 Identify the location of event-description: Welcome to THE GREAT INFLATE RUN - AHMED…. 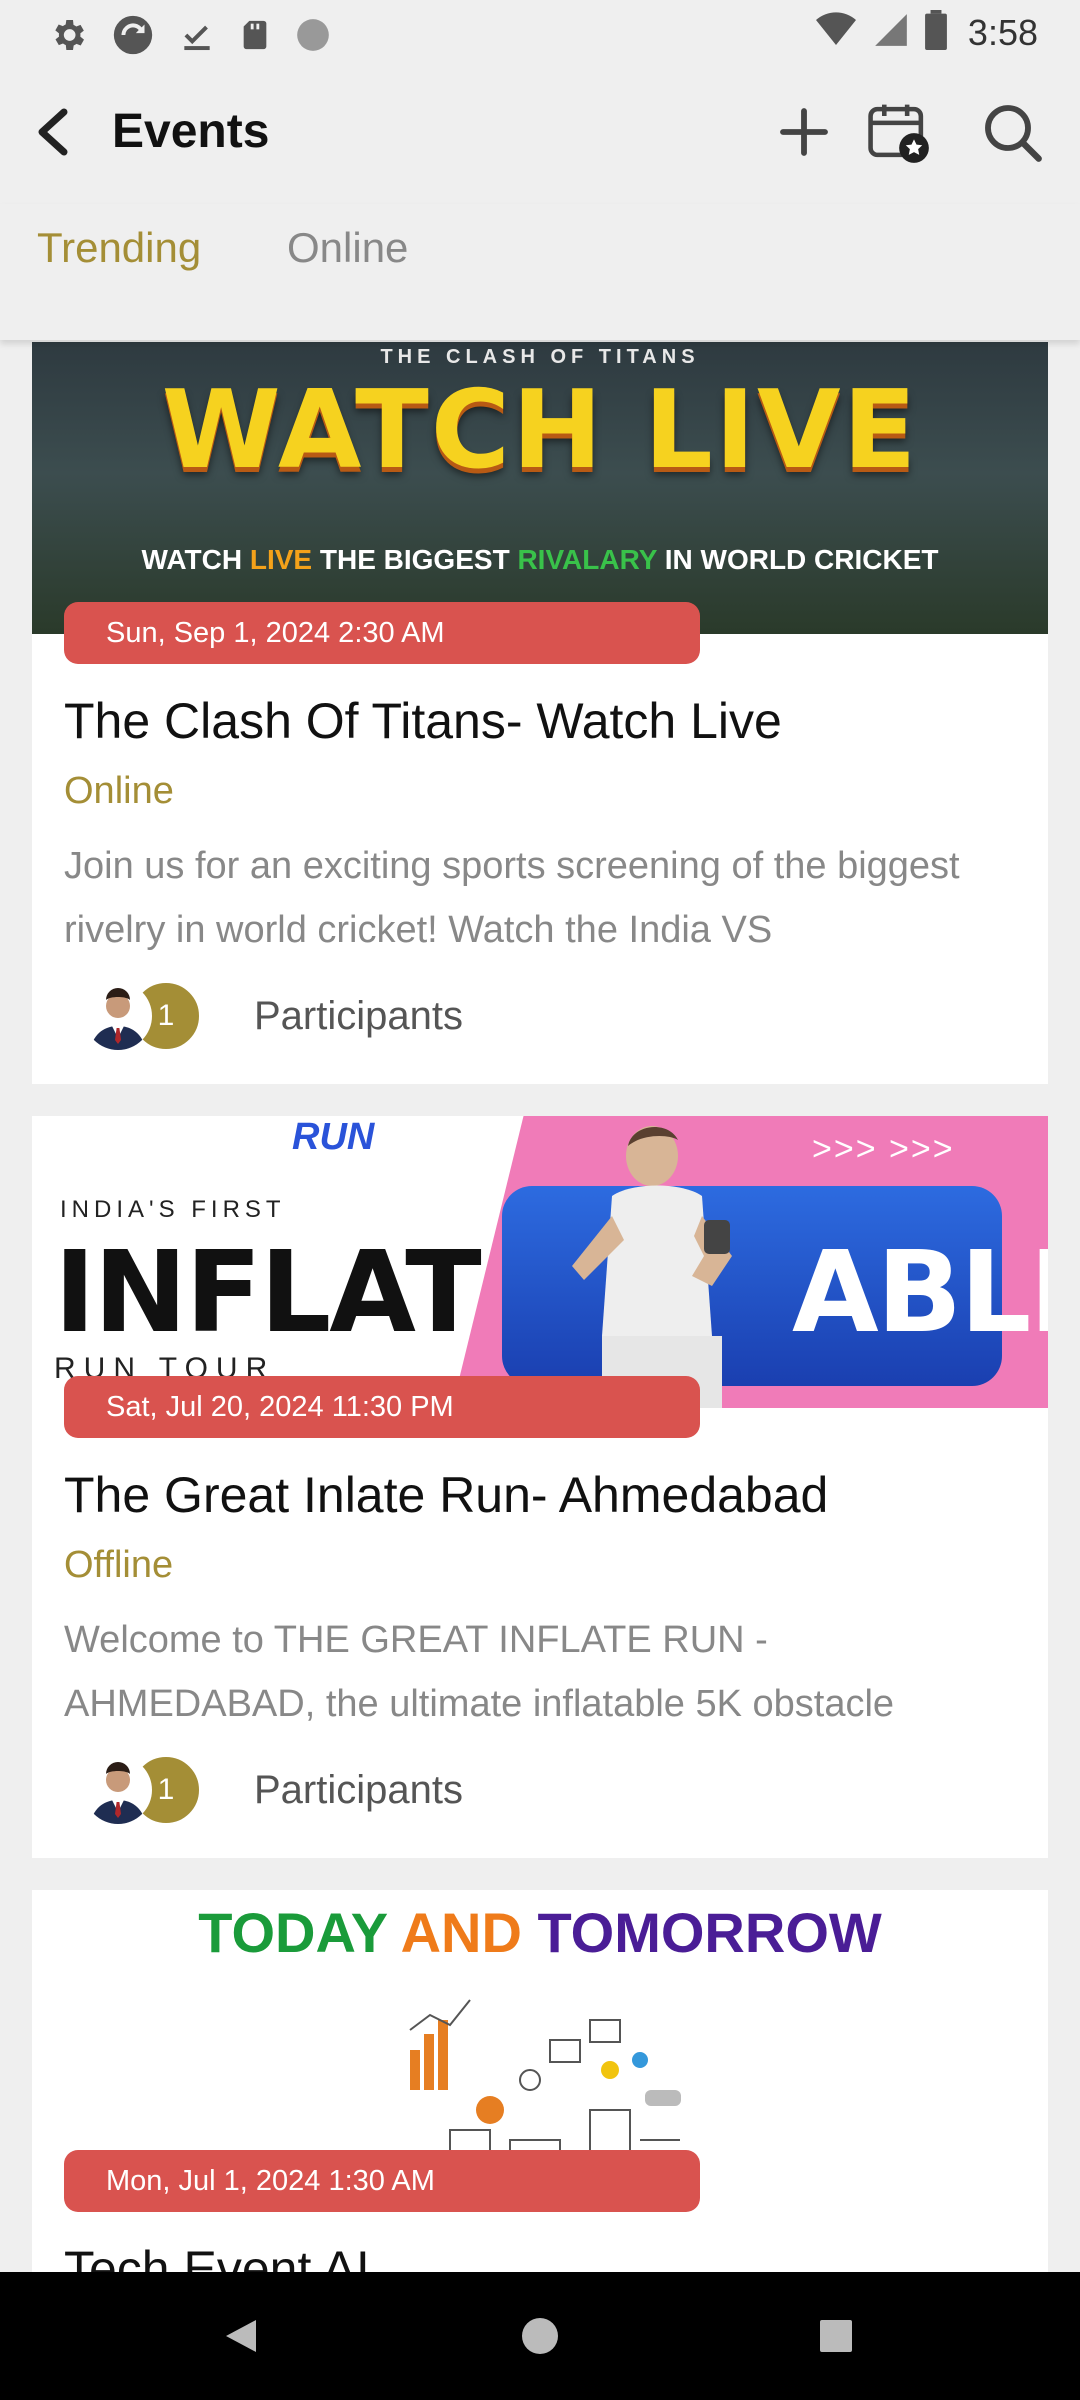
(479, 1672).